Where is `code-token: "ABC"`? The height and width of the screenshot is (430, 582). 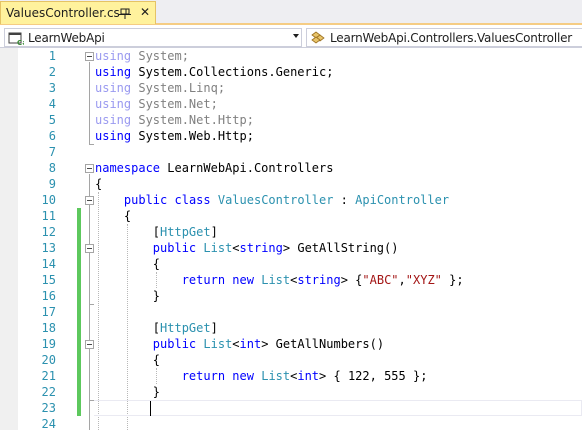 code-token: "ABC" is located at coordinates (380, 280).